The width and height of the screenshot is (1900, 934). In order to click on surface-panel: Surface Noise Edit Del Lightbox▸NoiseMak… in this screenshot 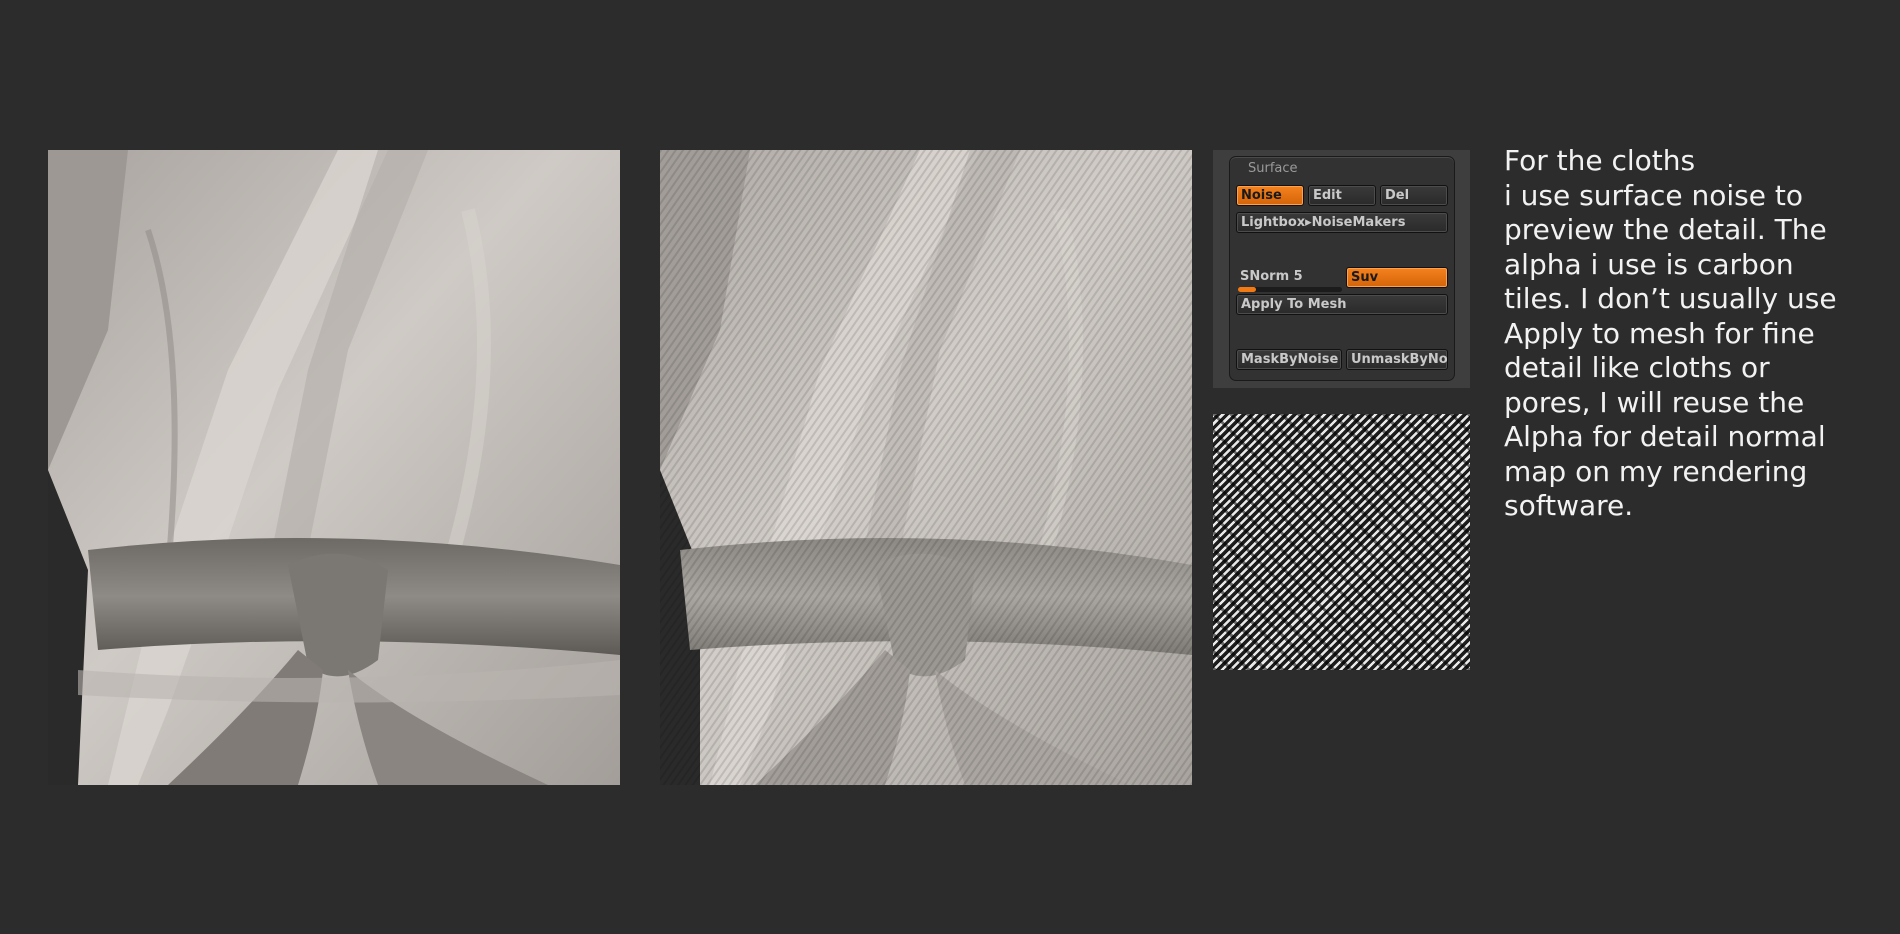, I will do `click(1342, 268)`.